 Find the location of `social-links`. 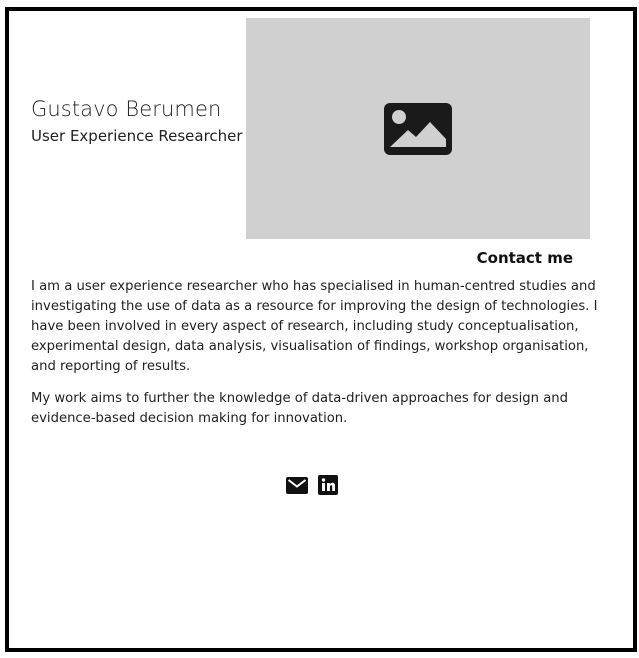

social-links is located at coordinates (312, 485).